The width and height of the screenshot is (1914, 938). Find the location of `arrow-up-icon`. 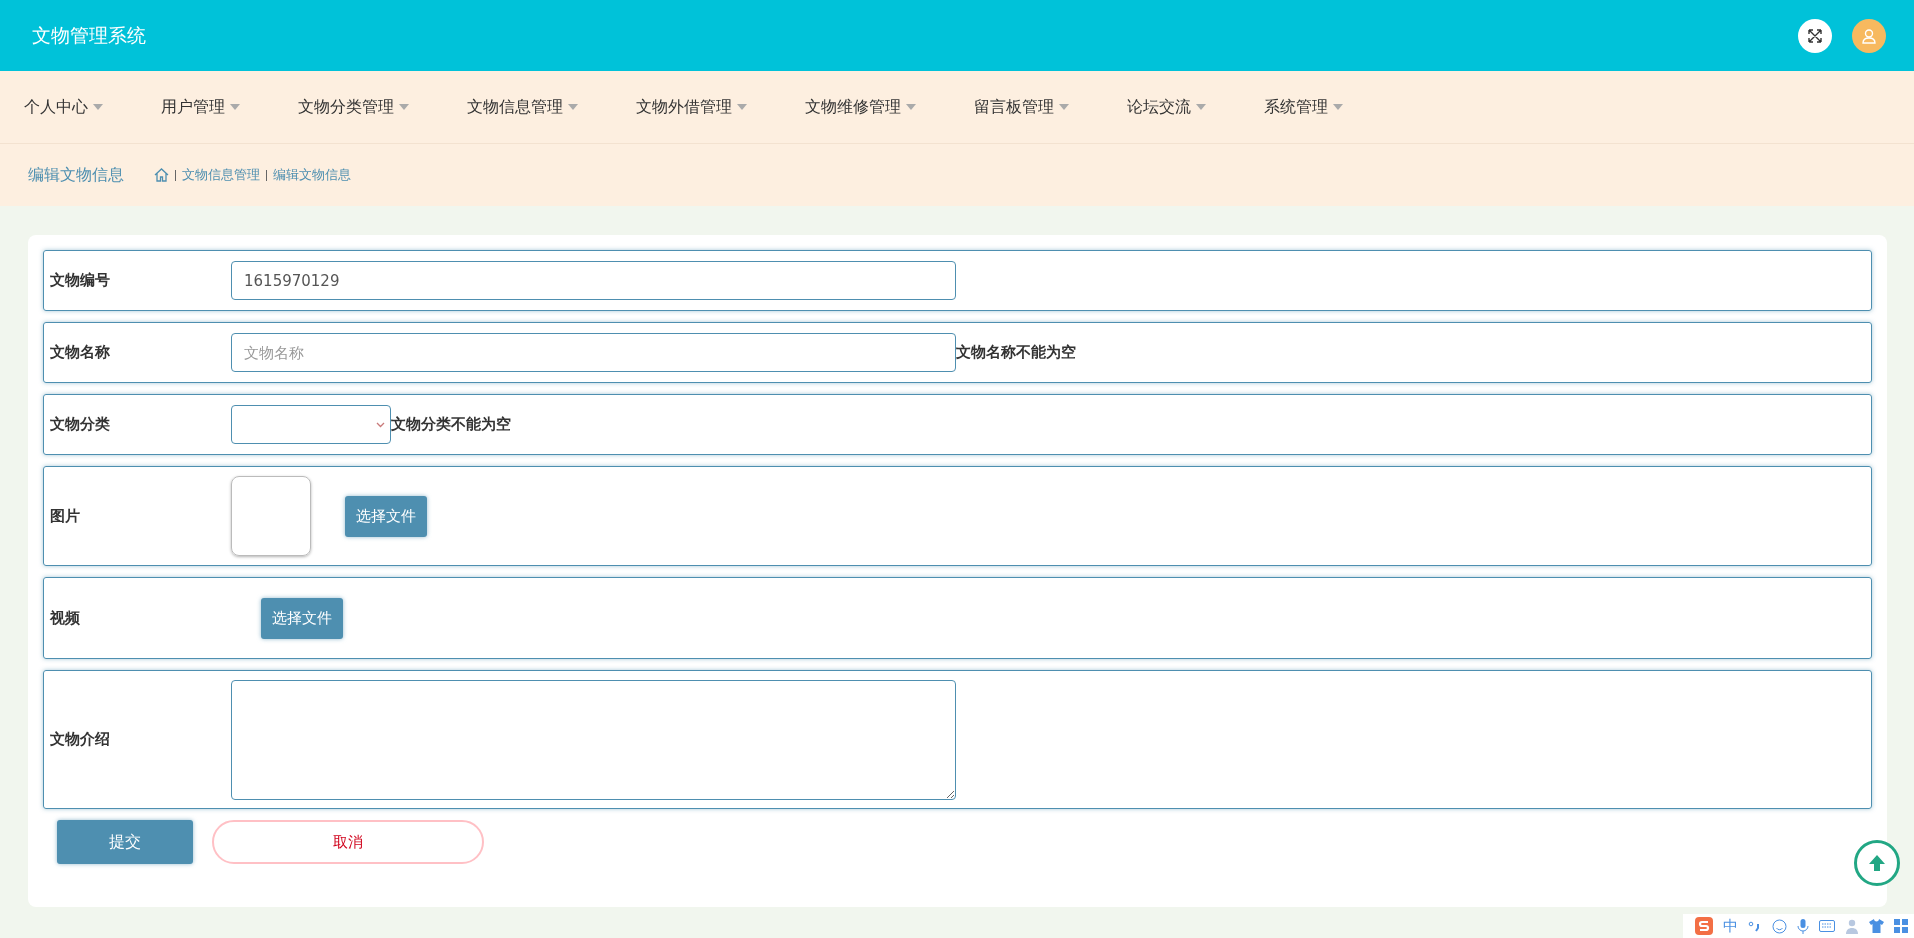

arrow-up-icon is located at coordinates (1877, 863).